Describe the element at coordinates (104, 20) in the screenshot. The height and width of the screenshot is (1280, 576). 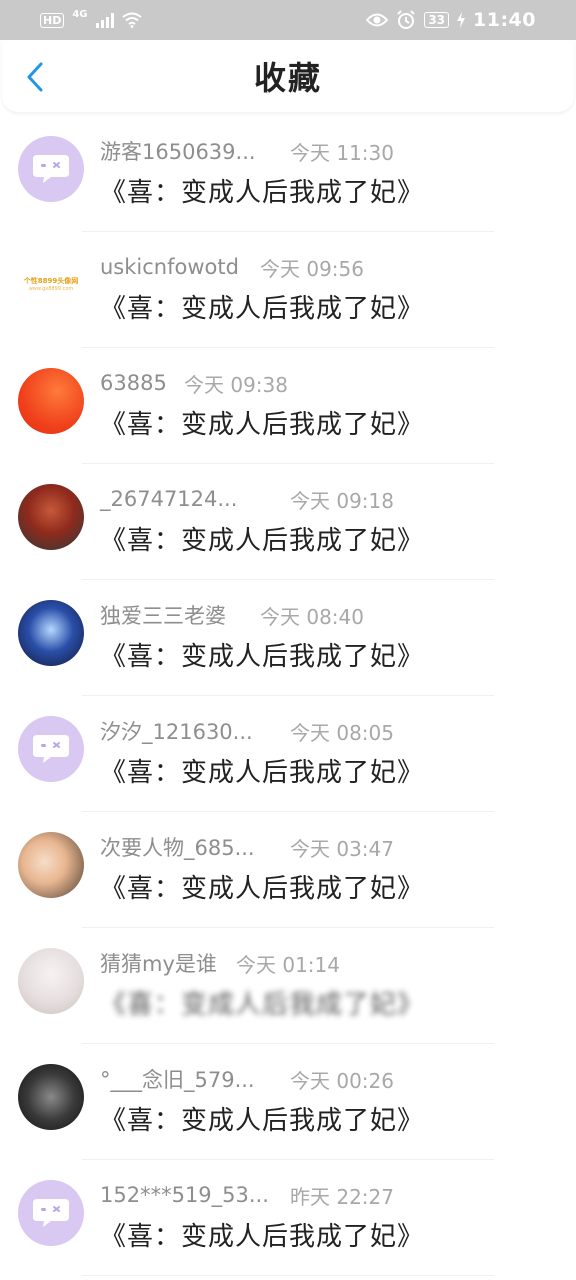
I see `signal-icon` at that location.